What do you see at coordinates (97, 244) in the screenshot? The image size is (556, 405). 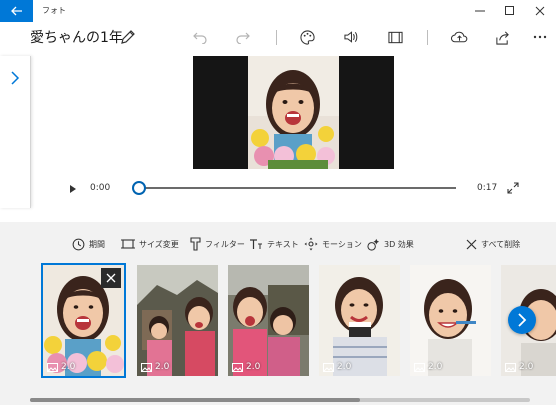 I see `duration-label: 期間` at bounding box center [97, 244].